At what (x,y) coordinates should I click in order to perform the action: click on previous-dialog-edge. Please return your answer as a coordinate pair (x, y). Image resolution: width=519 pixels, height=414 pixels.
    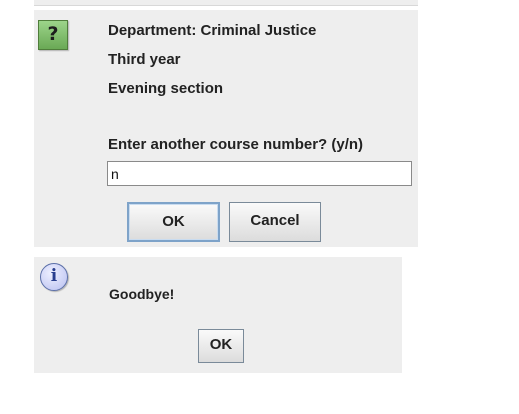
    Looking at the image, I should click on (226, 3).